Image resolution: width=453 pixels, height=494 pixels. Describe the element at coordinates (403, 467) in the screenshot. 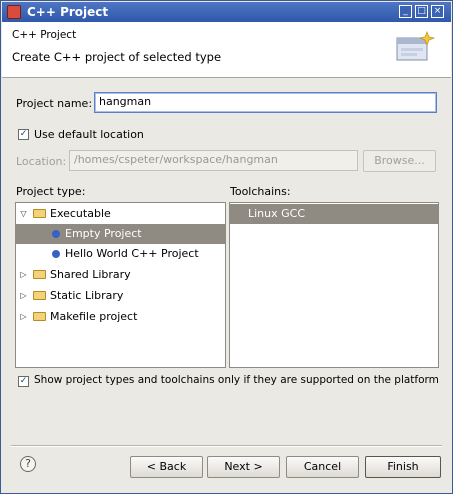

I see `finish-button: Finish` at that location.